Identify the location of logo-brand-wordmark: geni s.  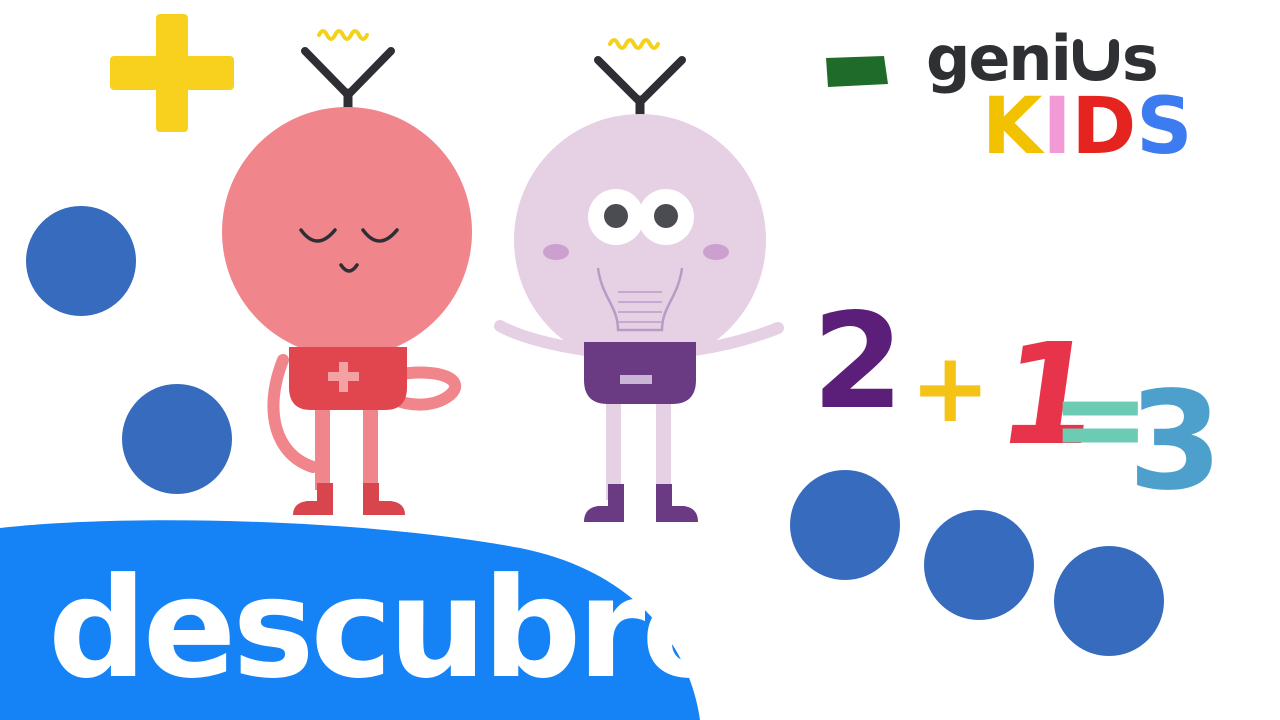
(1042, 59).